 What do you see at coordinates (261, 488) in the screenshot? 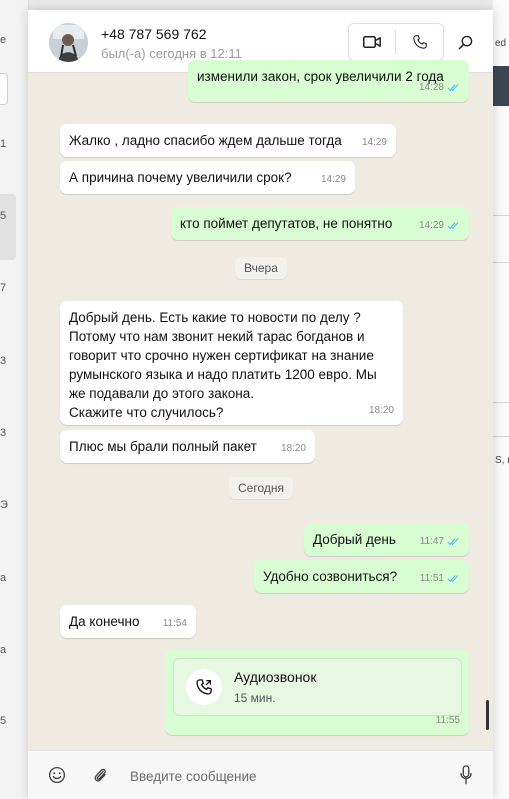
I see `date-separator: Сегодня` at bounding box center [261, 488].